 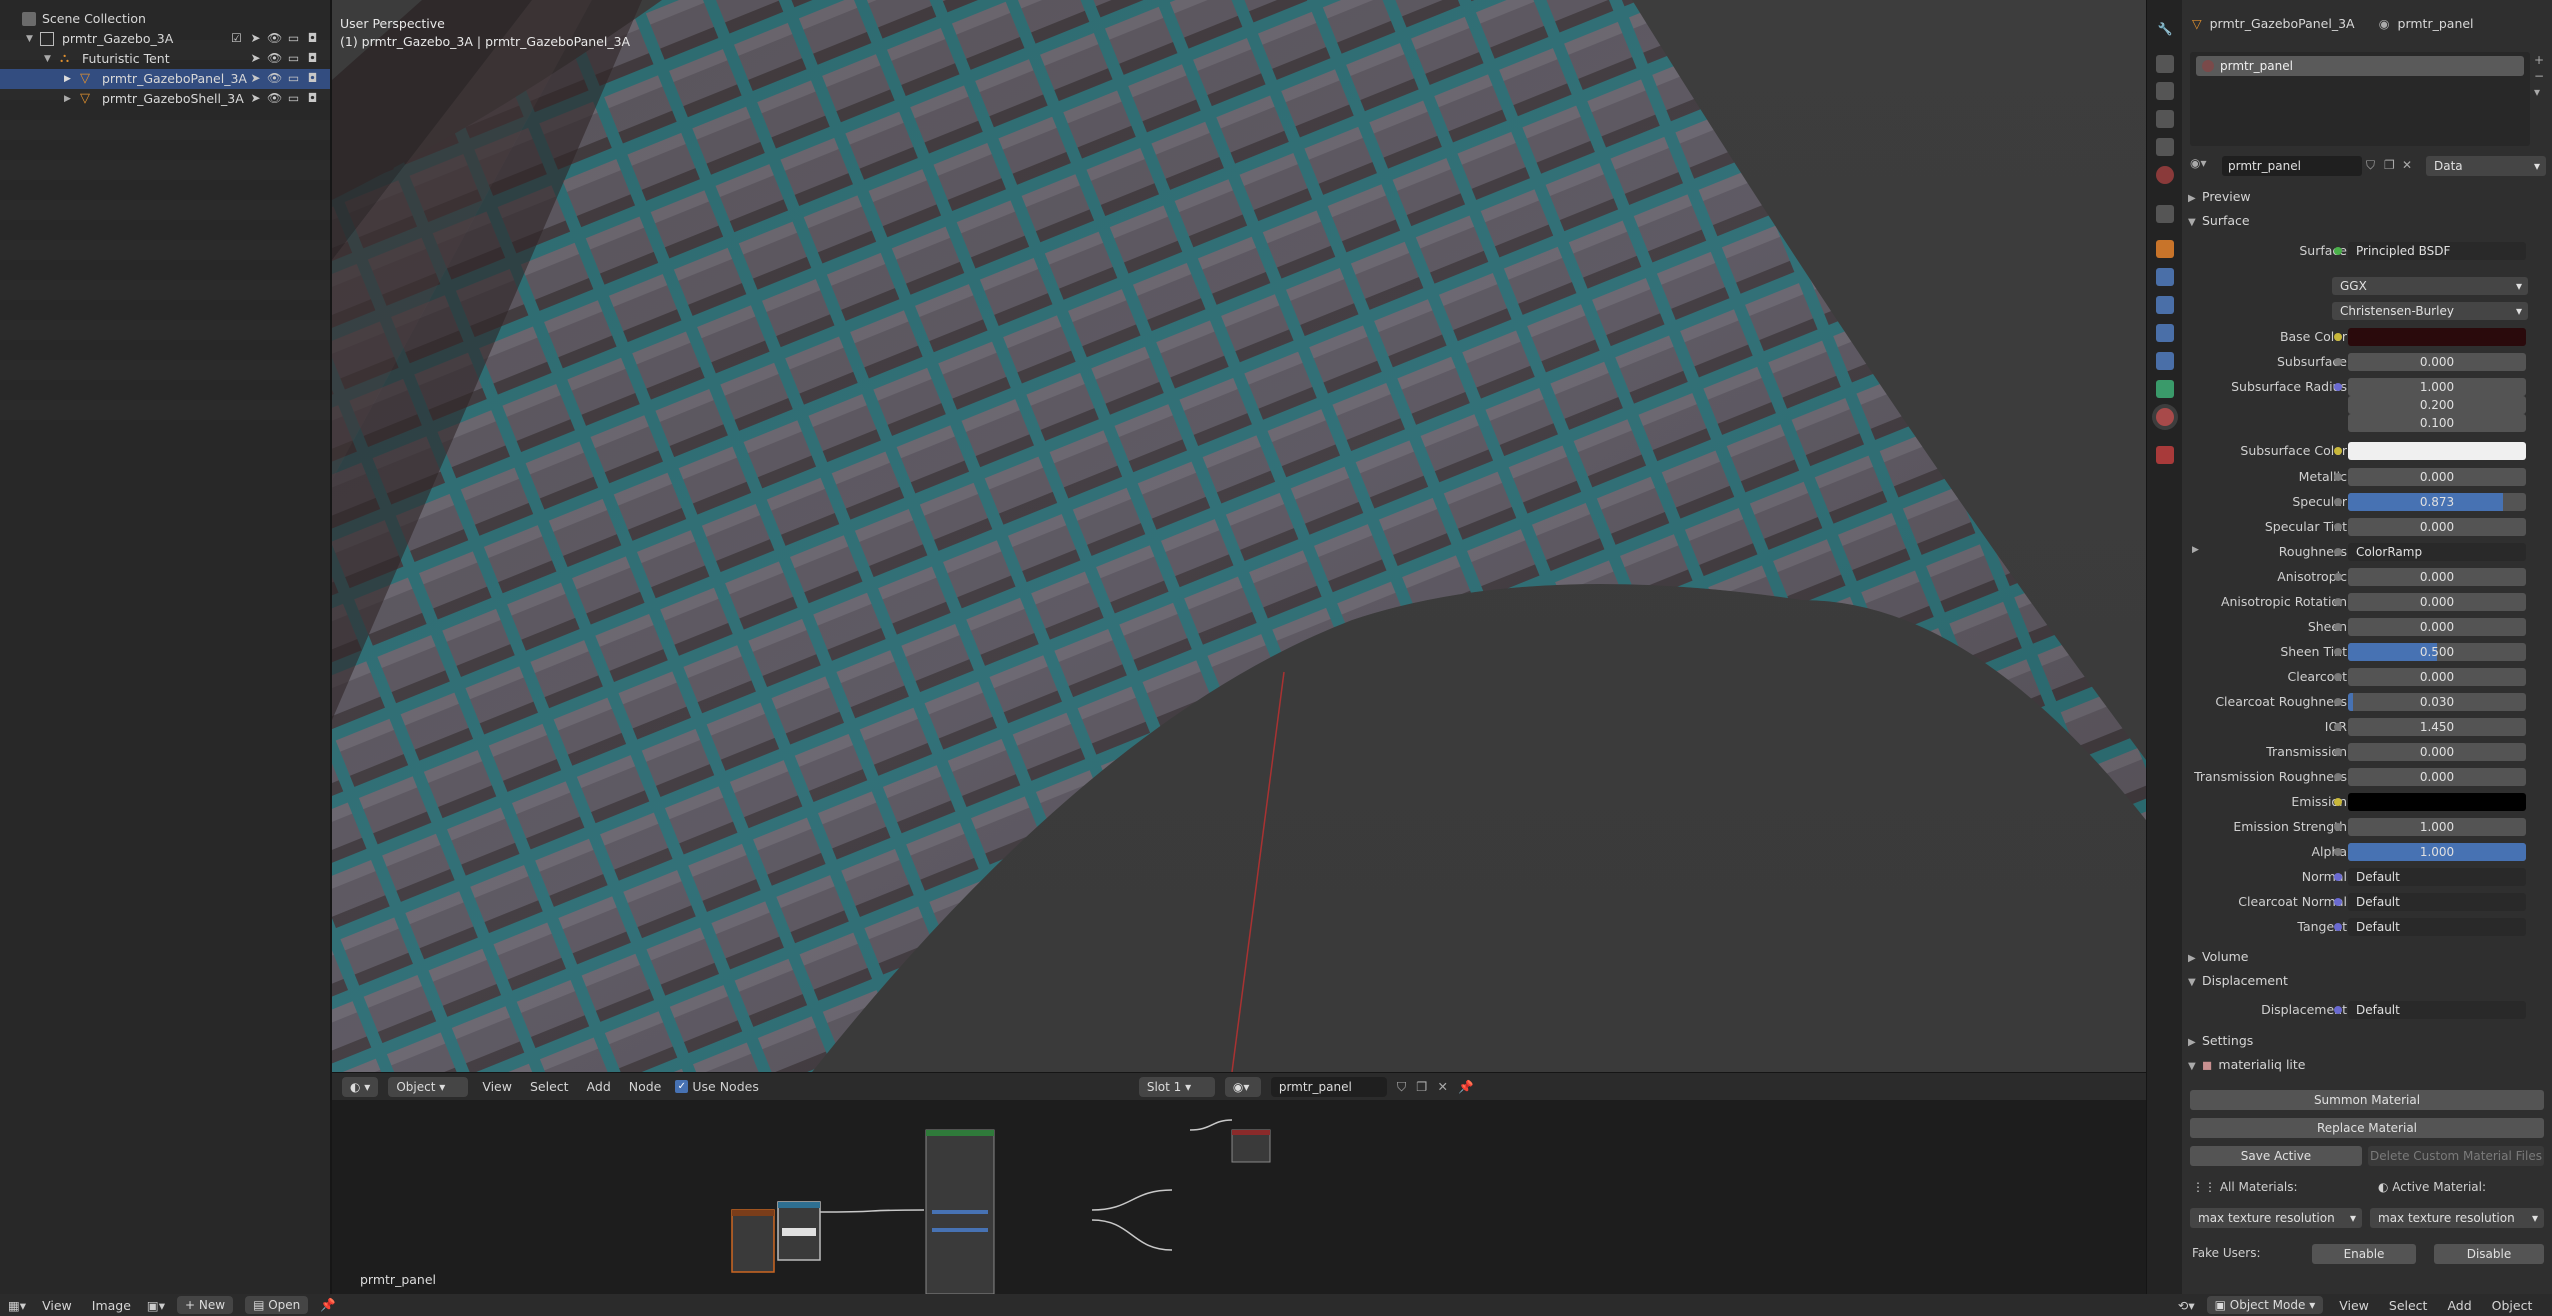 What do you see at coordinates (2437, 752) in the screenshot?
I see `transmission-field: 0.000` at bounding box center [2437, 752].